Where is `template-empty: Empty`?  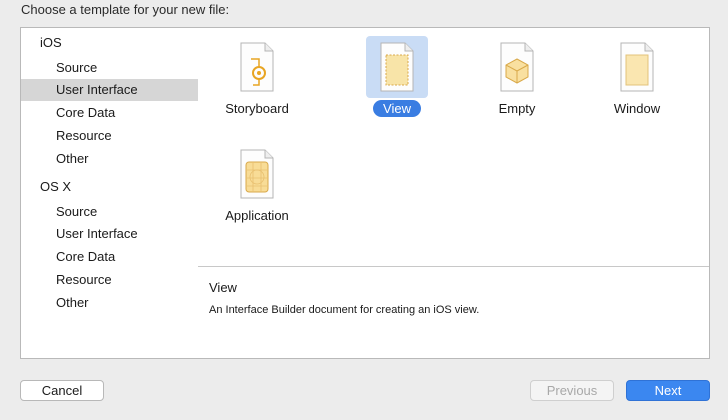
template-empty: Empty is located at coordinates (517, 83).